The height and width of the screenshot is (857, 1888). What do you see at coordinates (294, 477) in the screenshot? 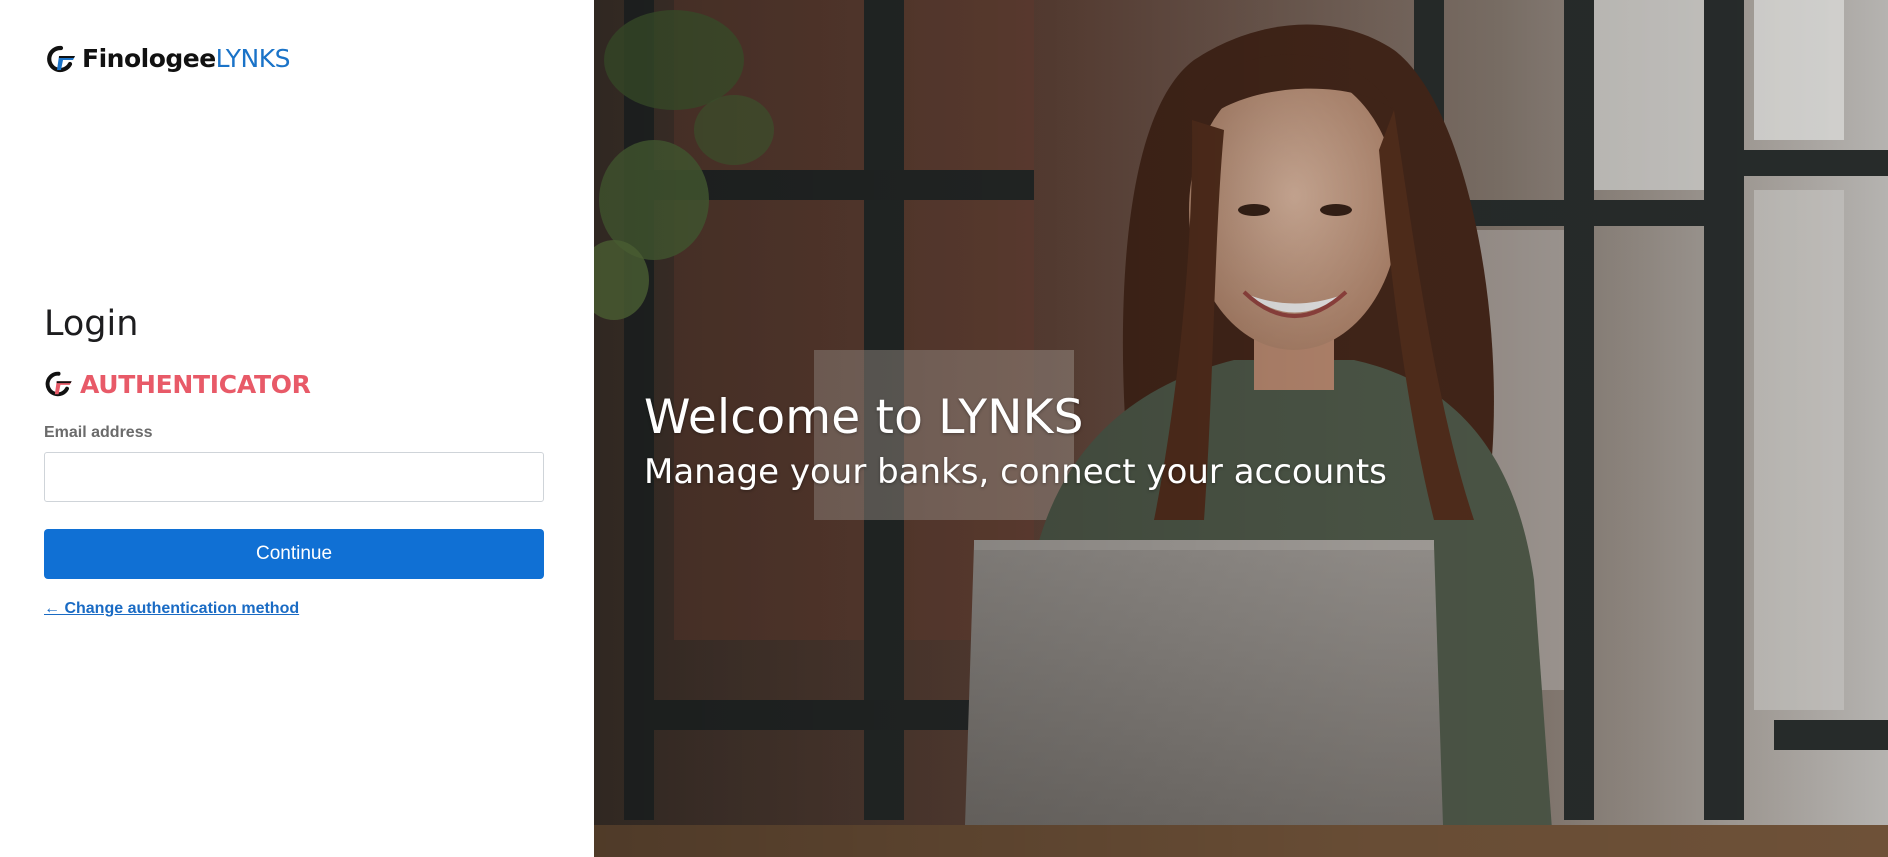
I see `email-field` at bounding box center [294, 477].